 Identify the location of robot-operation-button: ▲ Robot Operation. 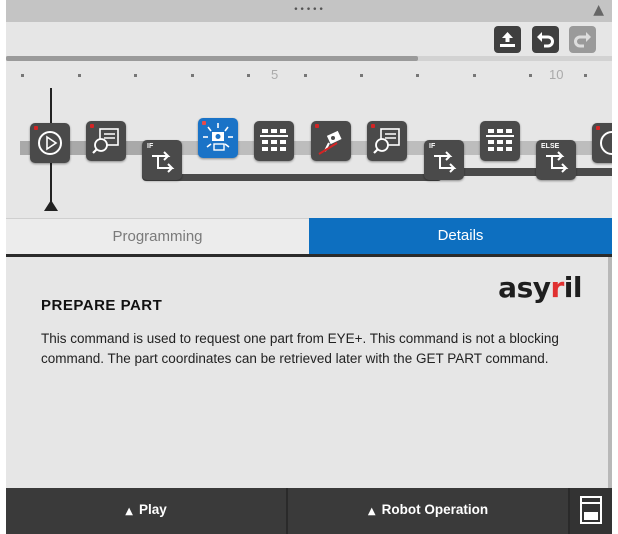
(429, 511).